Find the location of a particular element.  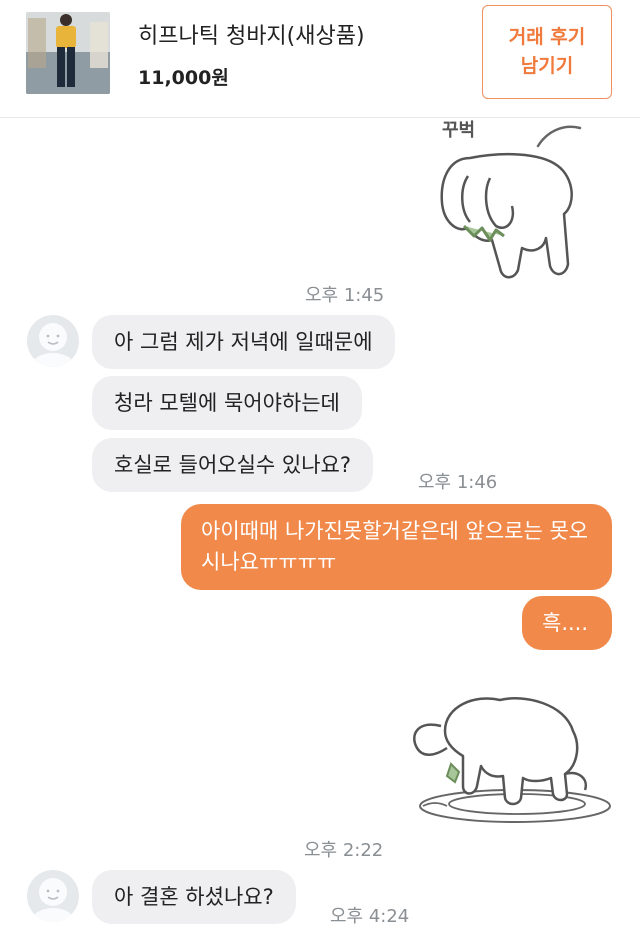

product-thumbnail is located at coordinates (68, 53).